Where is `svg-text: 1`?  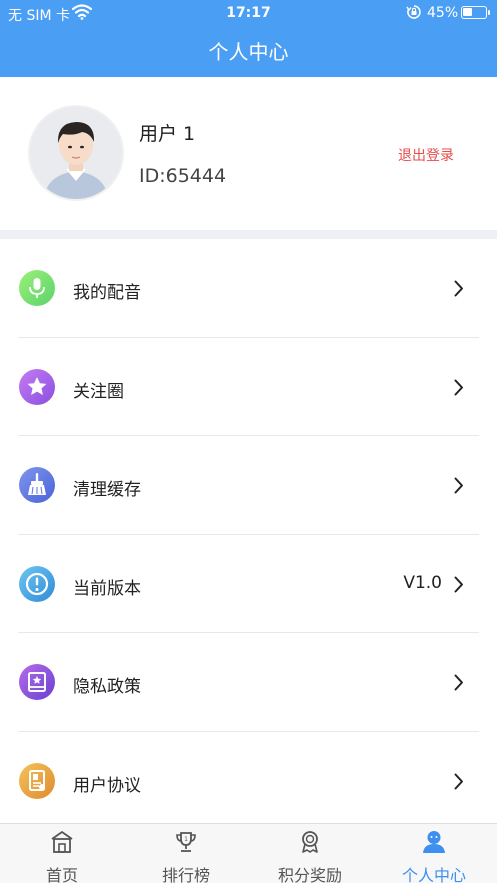 svg-text: 1 is located at coordinates (186, 839).